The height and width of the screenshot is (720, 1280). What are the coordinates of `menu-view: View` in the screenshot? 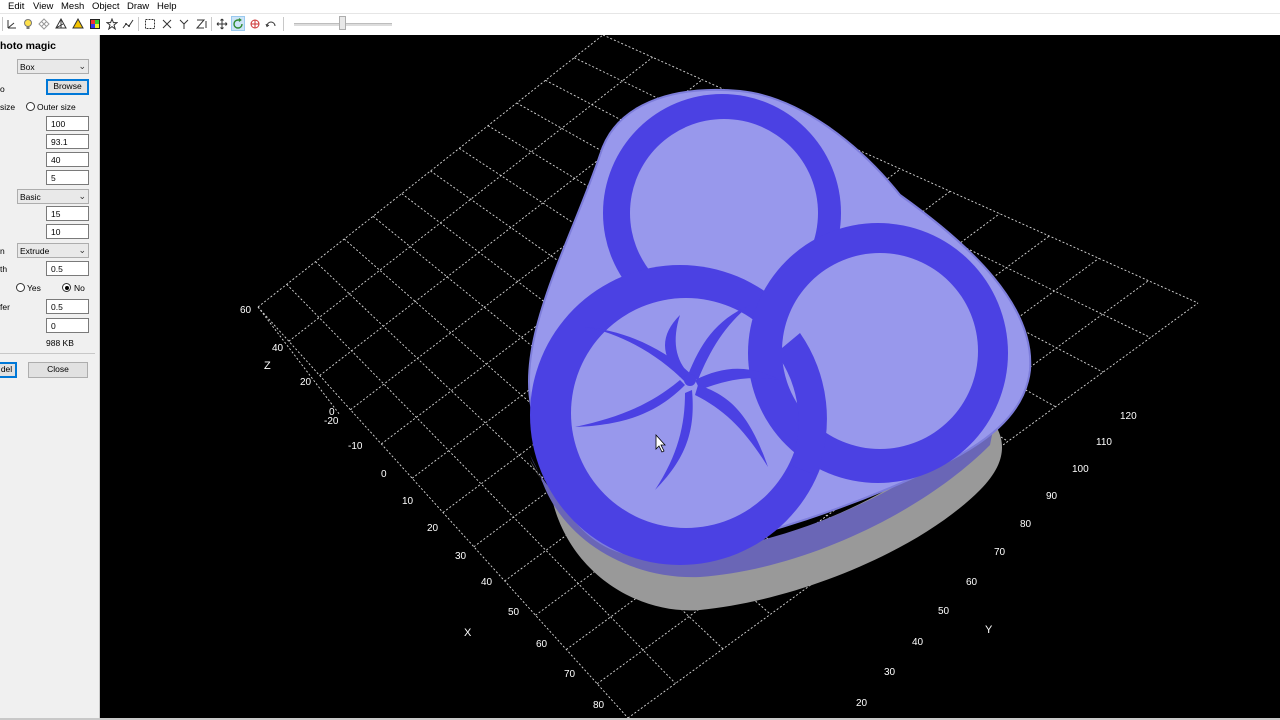 It's located at (43, 6).